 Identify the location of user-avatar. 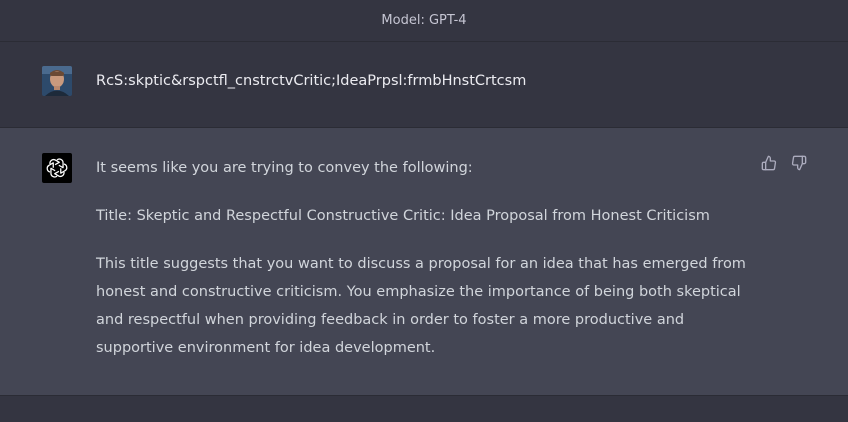
(57, 81).